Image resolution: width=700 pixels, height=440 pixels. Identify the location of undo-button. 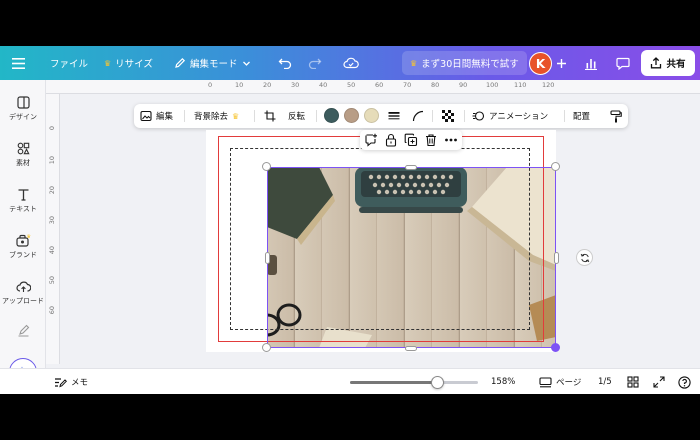
(285, 63).